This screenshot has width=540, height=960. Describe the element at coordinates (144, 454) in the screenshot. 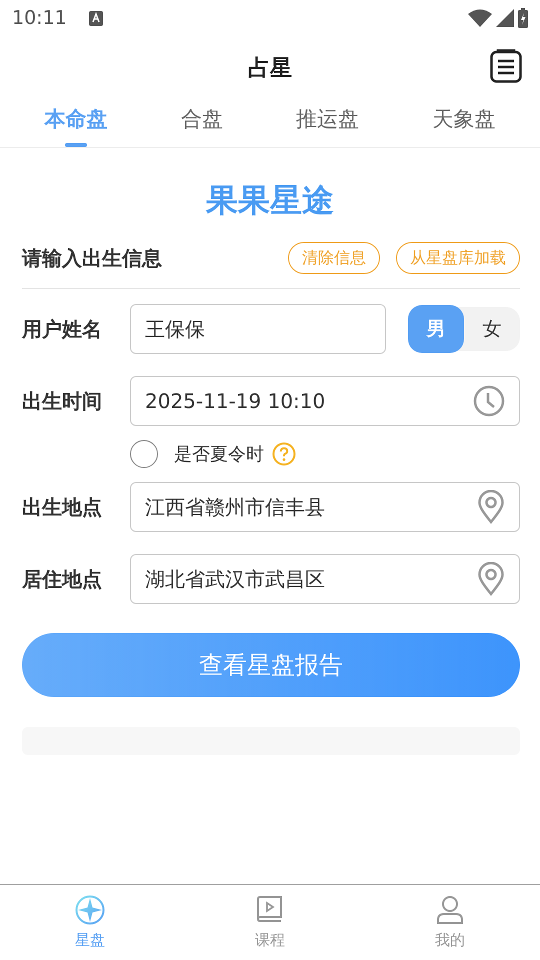

I see `checkbox` at that location.